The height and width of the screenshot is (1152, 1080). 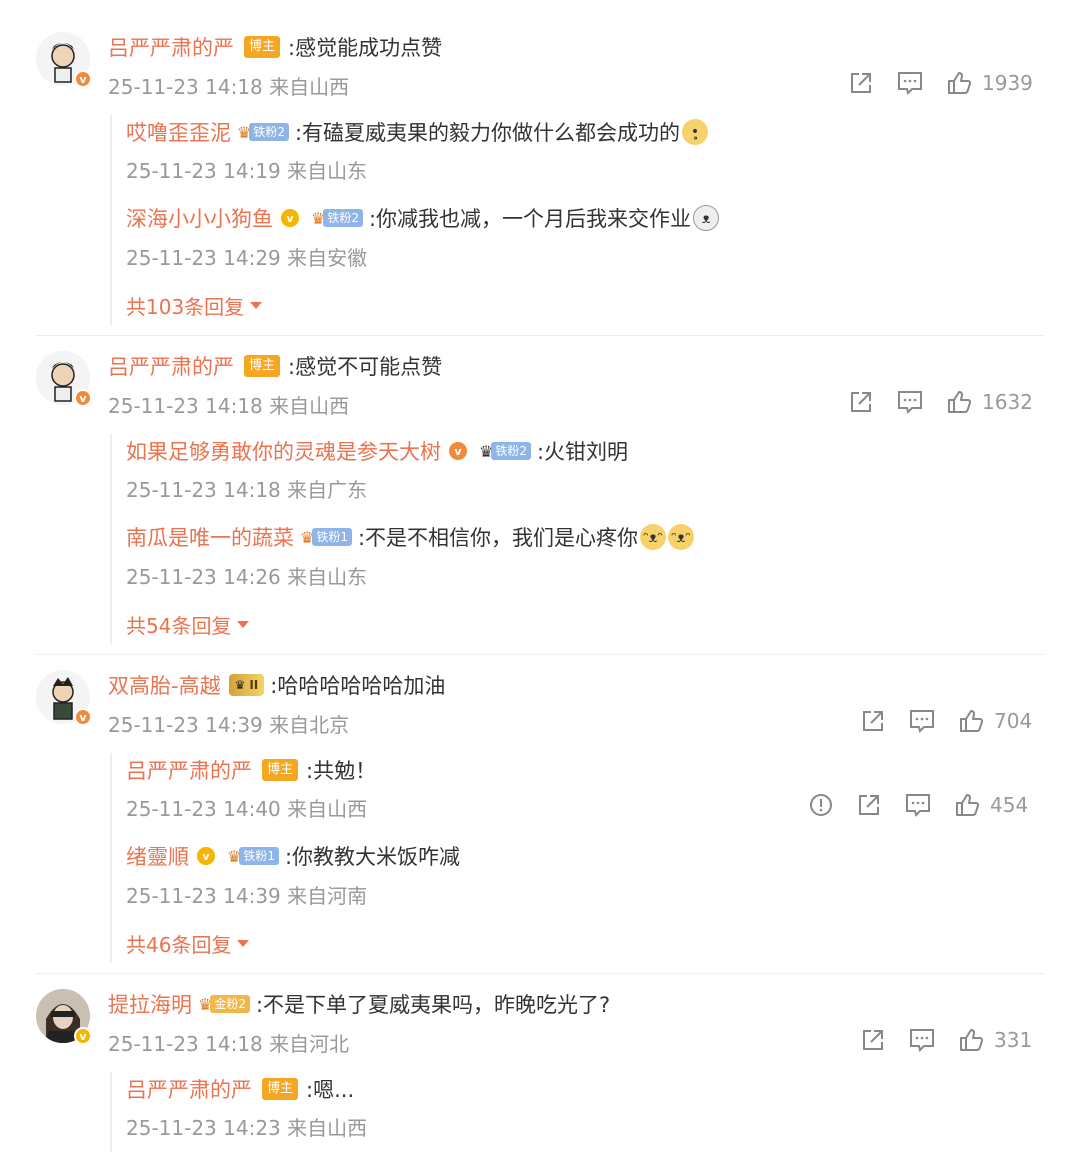 I want to click on reply-header: 如果足够勇敢你的灵魂是参天大树 v ♛ 铁粉2 :火钳刘明, so click(x=377, y=451).